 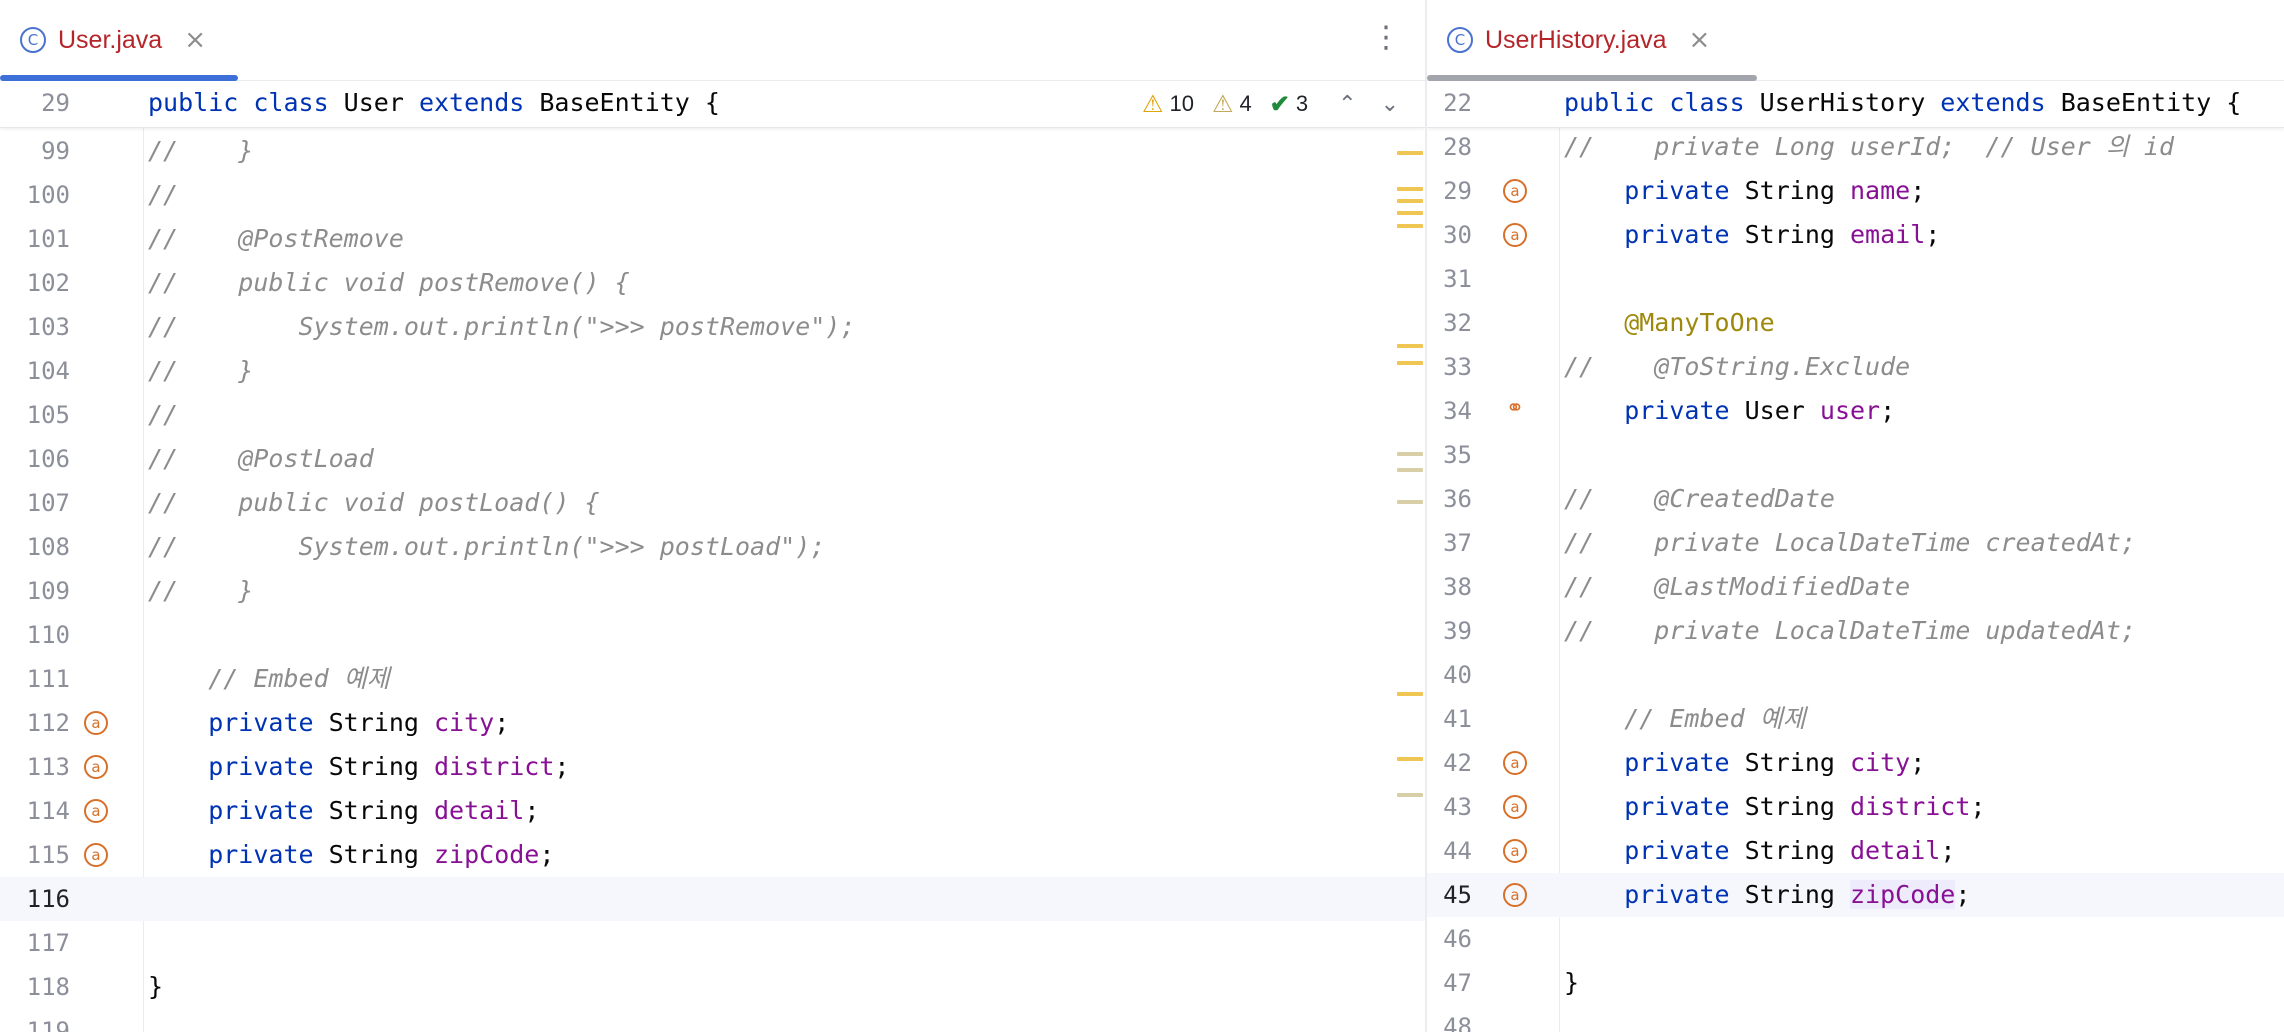 What do you see at coordinates (48, 635) in the screenshot?
I see `line-number: 110` at bounding box center [48, 635].